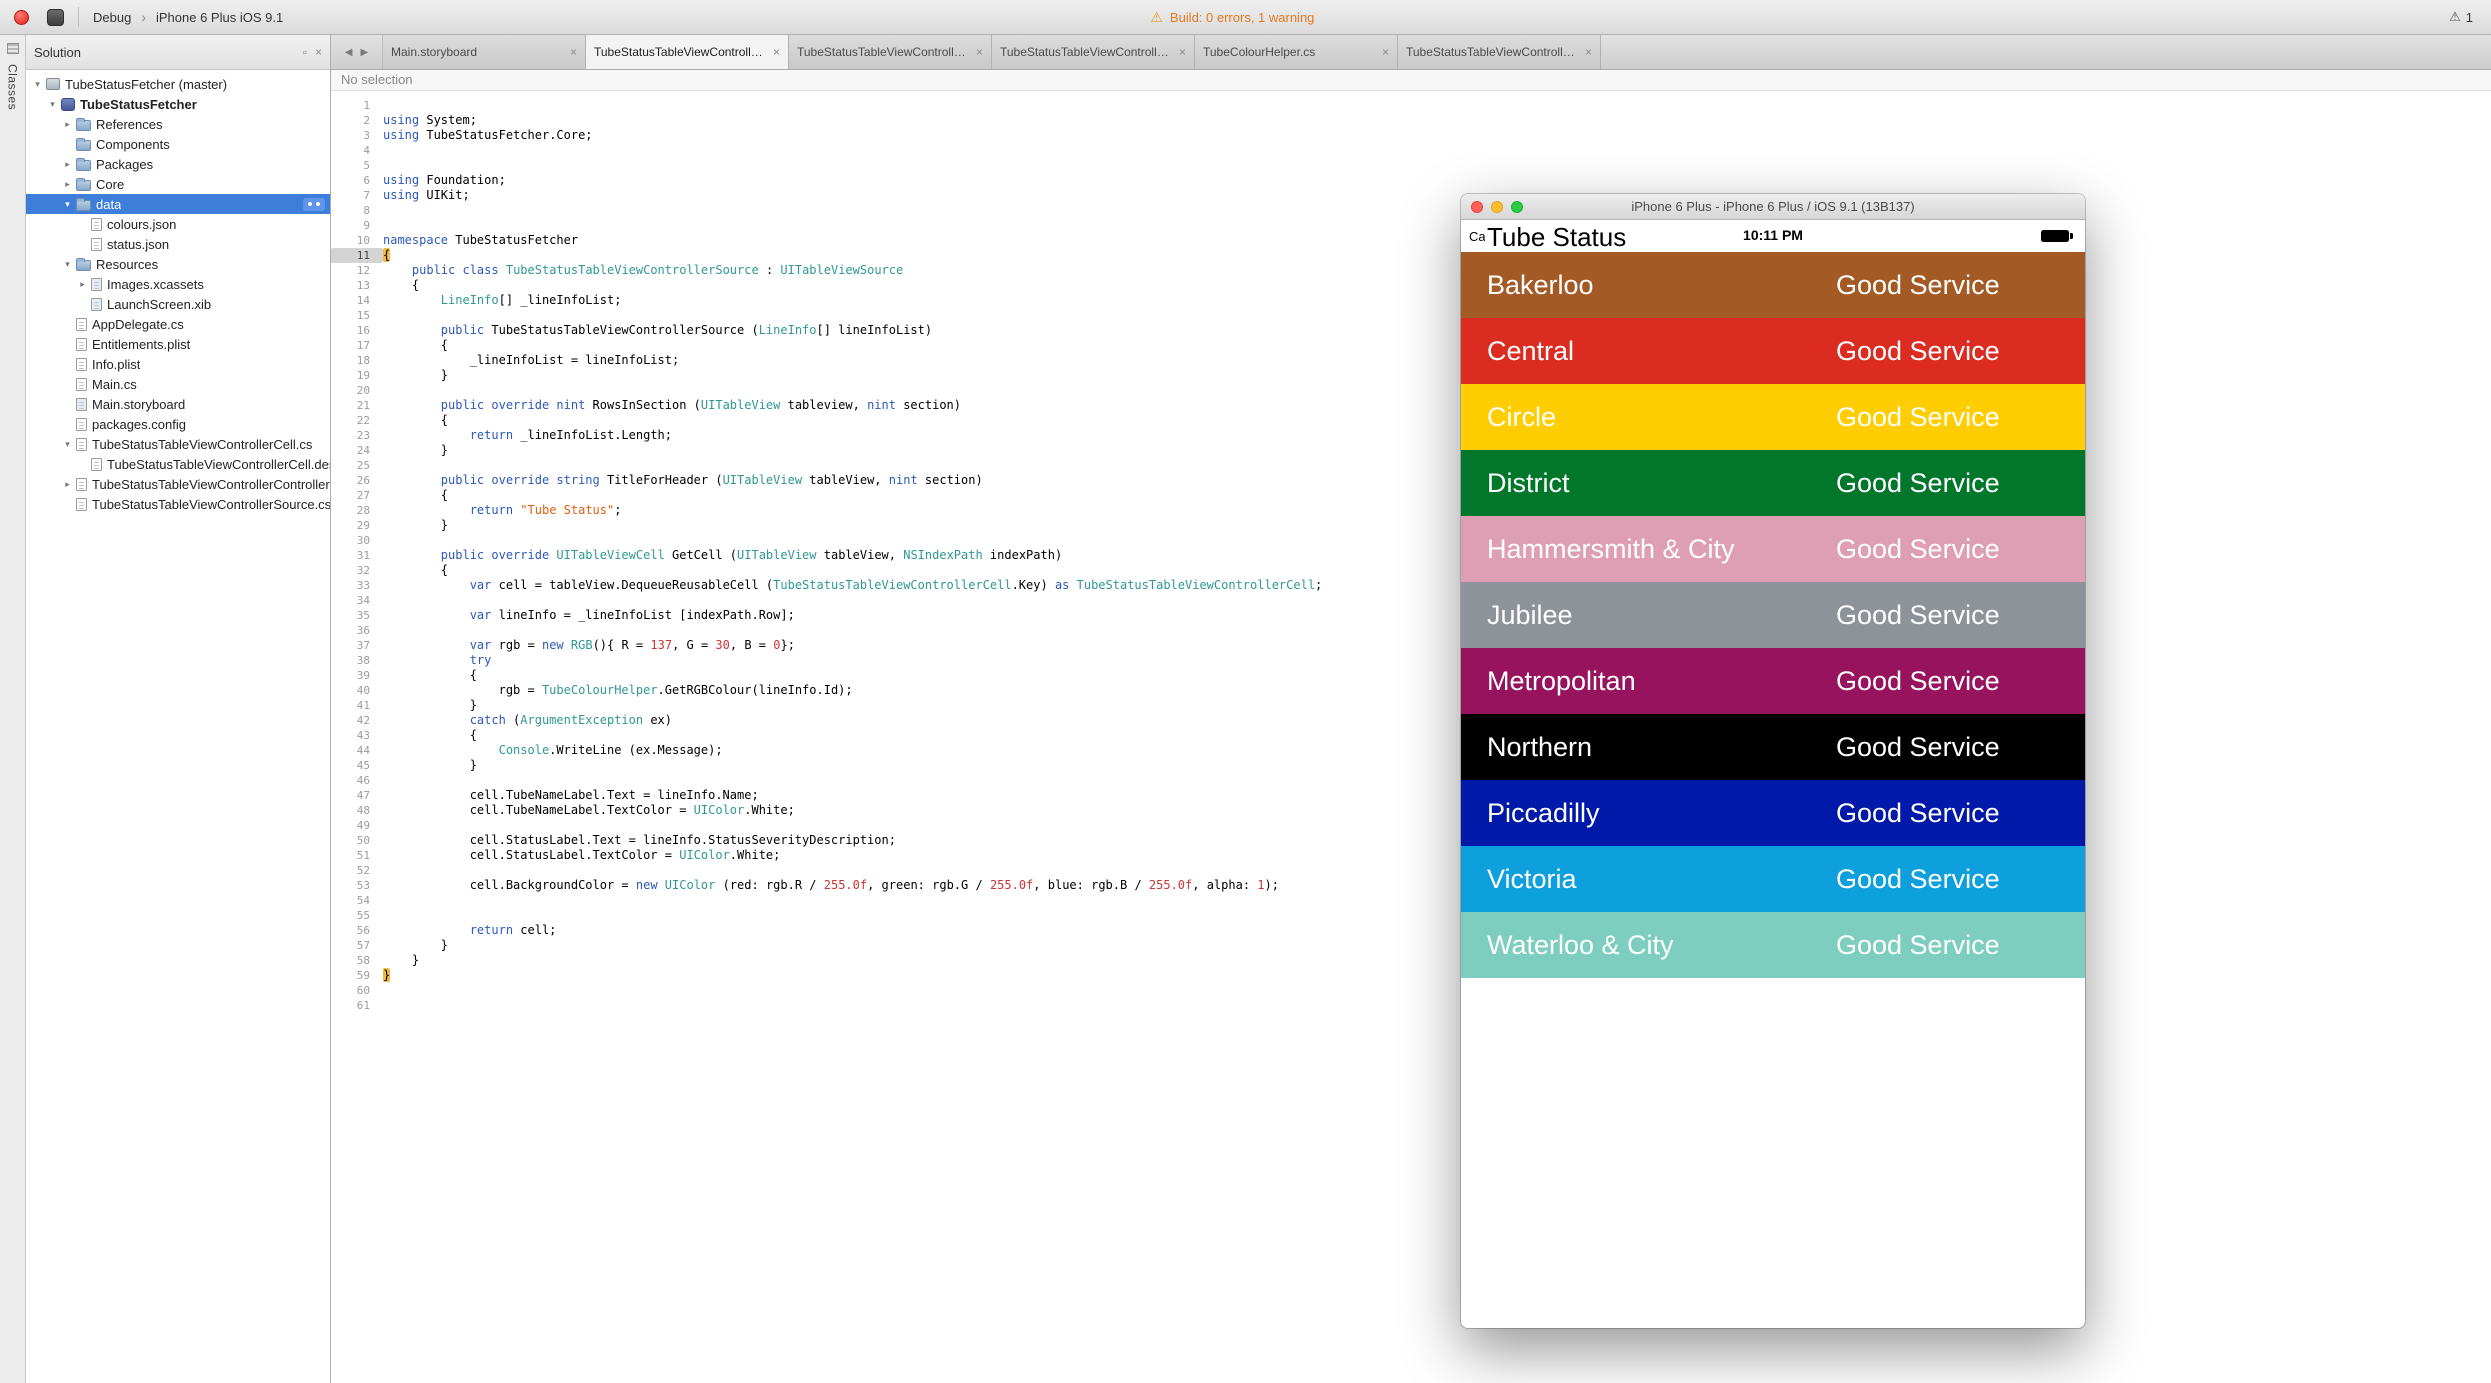  What do you see at coordinates (1411, 720) in the screenshot?
I see `code-line: 42 catch (ArgumentException ex)` at bounding box center [1411, 720].